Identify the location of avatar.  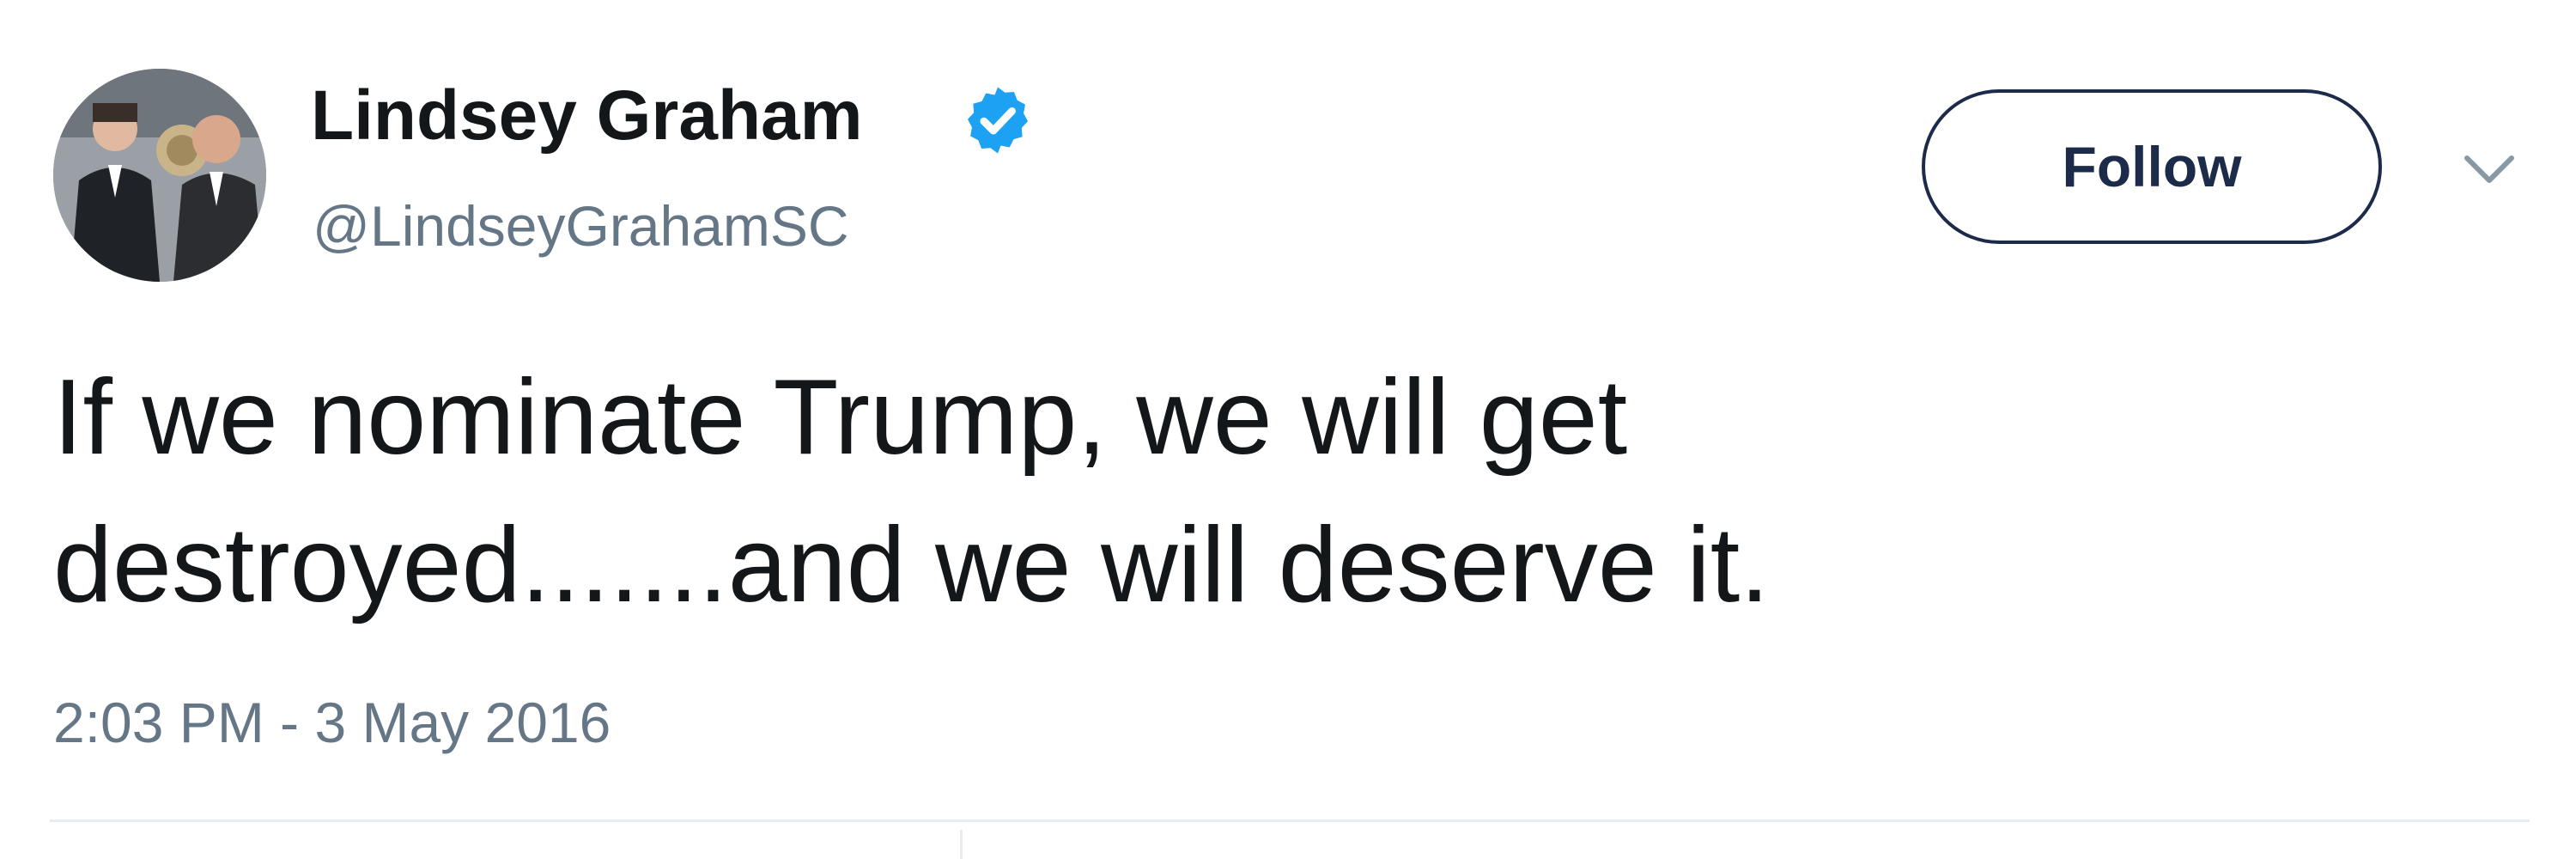
(159, 175).